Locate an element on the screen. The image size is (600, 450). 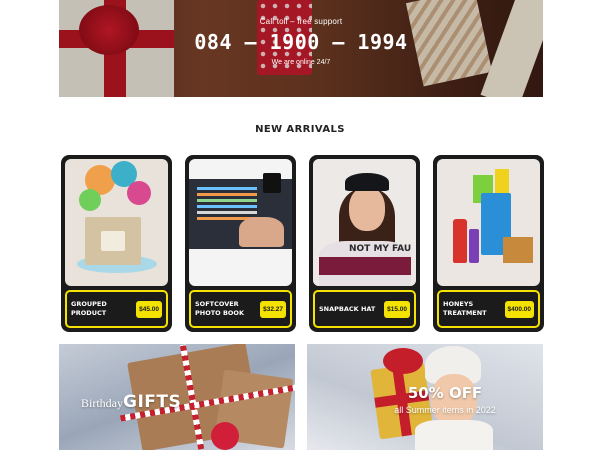
price-badge: $32.27 is located at coordinates (273, 309).